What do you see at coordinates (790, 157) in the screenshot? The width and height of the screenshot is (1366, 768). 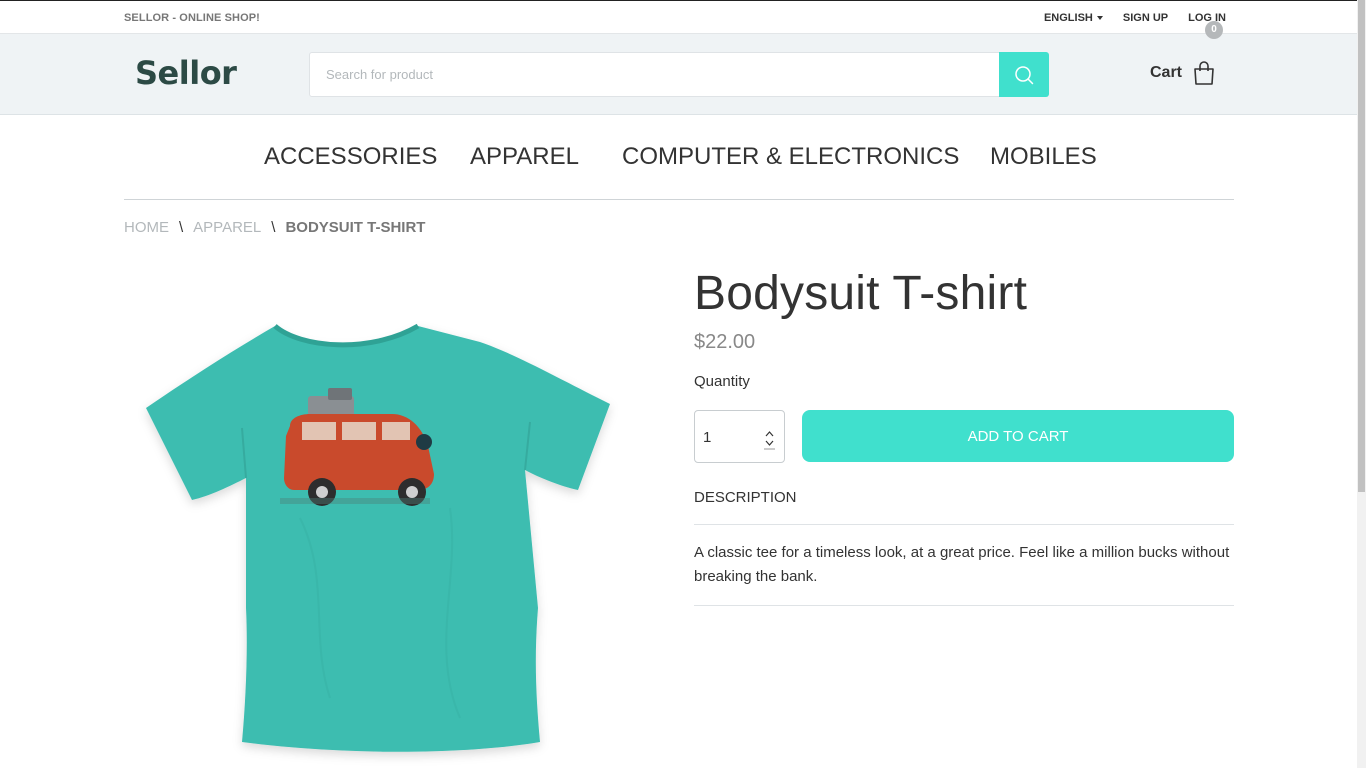 I see `nav-item-computer-electronics: COMPUTER & ELECTRONICS` at bounding box center [790, 157].